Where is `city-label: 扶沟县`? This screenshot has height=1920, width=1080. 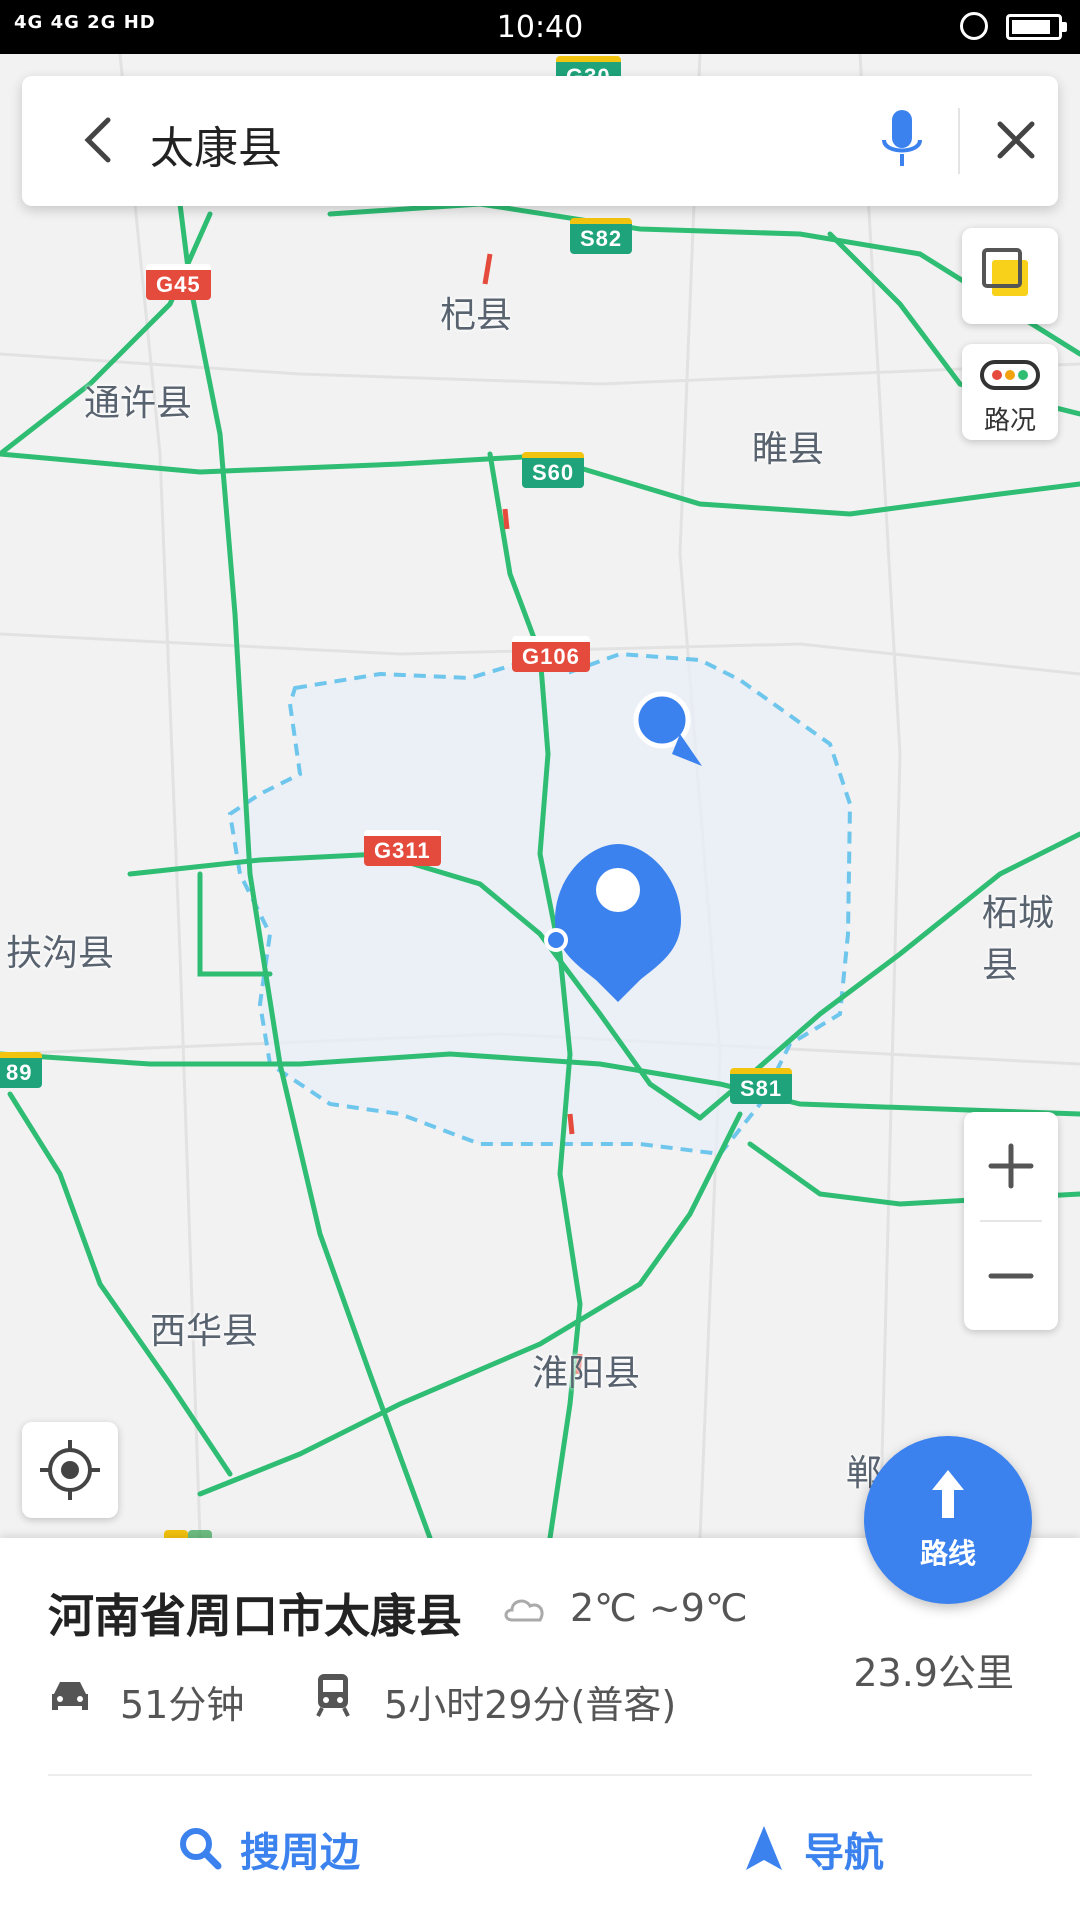 city-label: 扶沟县 is located at coordinates (60, 953).